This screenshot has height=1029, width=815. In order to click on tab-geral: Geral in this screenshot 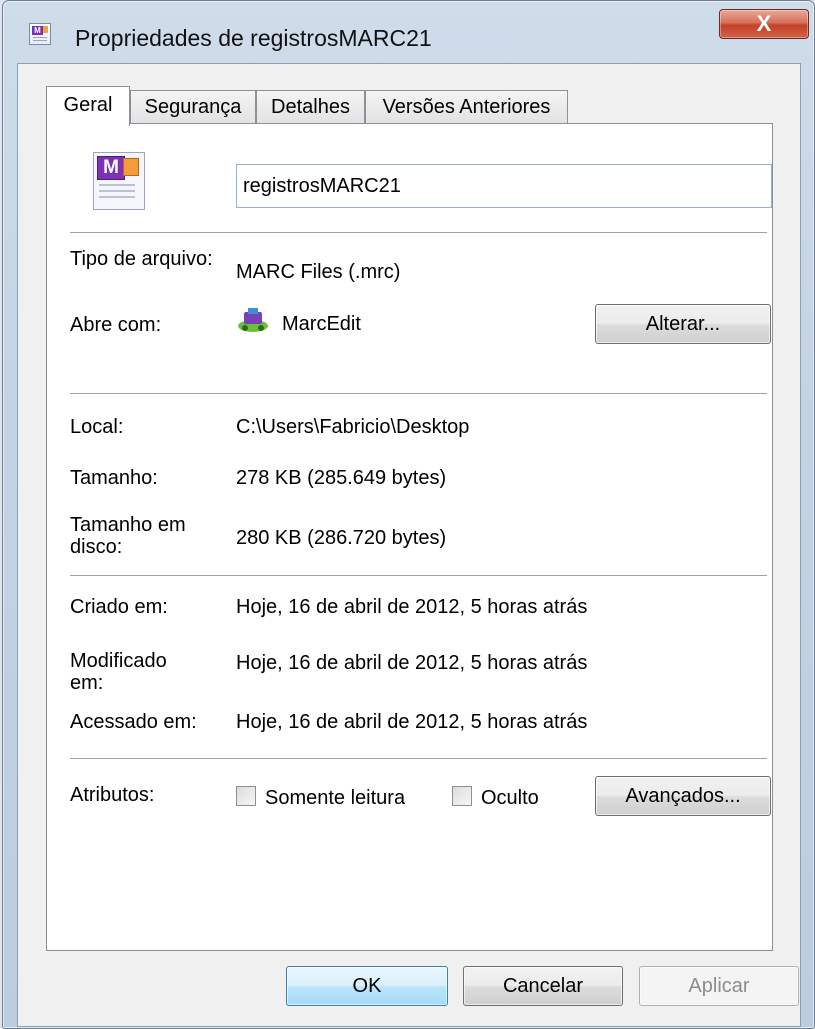, I will do `click(88, 106)`.